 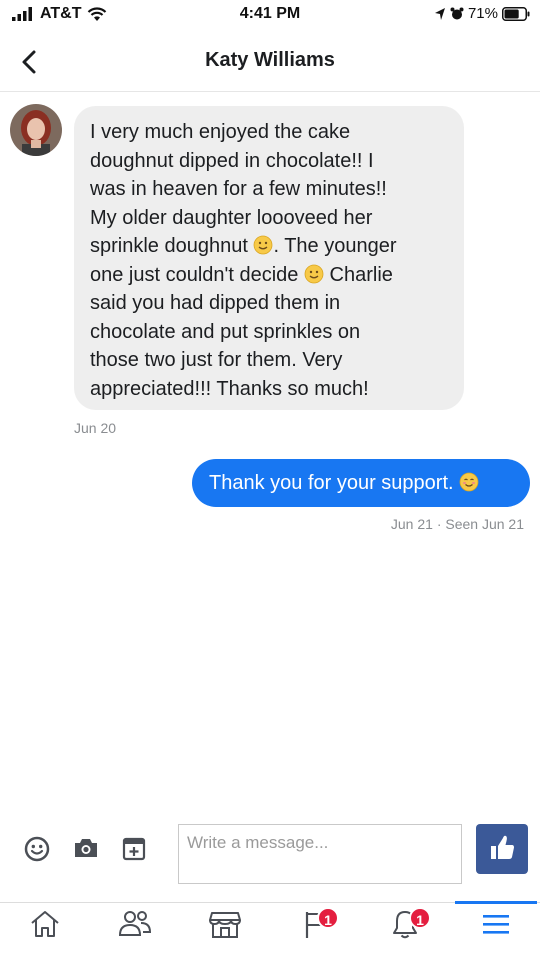 I want to click on sticker-button, so click(x=134, y=851).